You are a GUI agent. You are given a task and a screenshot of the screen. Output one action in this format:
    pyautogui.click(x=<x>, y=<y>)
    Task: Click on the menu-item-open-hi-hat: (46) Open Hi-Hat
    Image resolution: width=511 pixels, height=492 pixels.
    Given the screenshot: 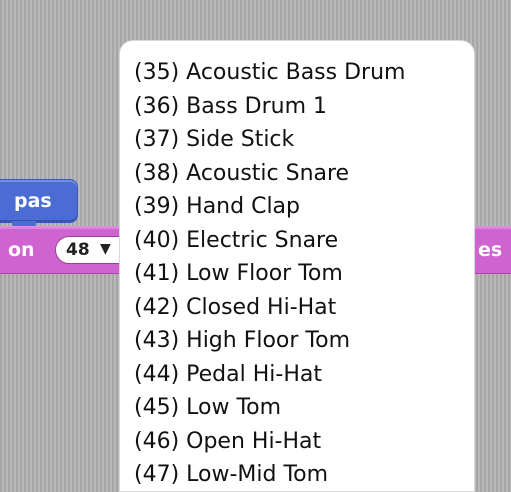 What is the action you would take?
    pyautogui.click(x=304, y=442)
    